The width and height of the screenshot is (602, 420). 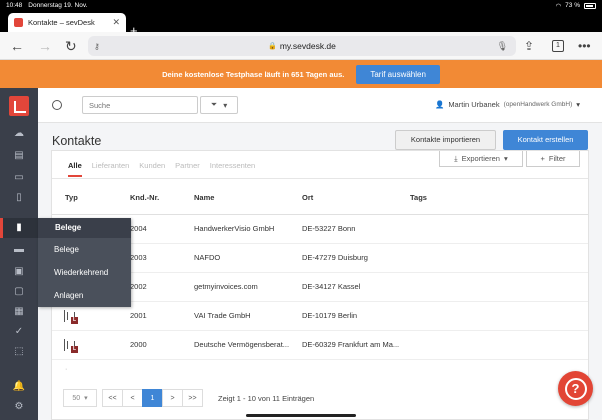 What do you see at coordinates (144, 197) in the screenshot?
I see `column-header-knd: Knd.-Nr.` at bounding box center [144, 197].